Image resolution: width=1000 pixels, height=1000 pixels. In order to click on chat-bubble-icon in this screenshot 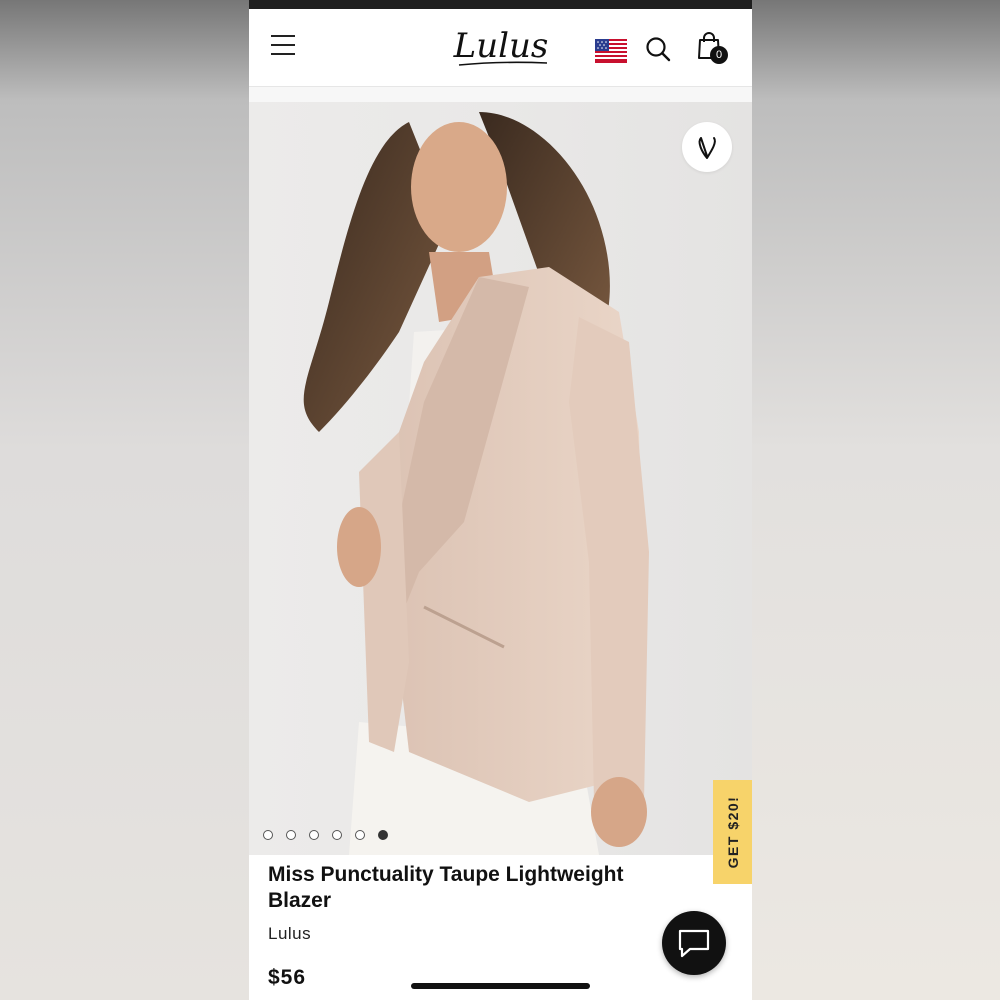, I will do `click(694, 943)`.